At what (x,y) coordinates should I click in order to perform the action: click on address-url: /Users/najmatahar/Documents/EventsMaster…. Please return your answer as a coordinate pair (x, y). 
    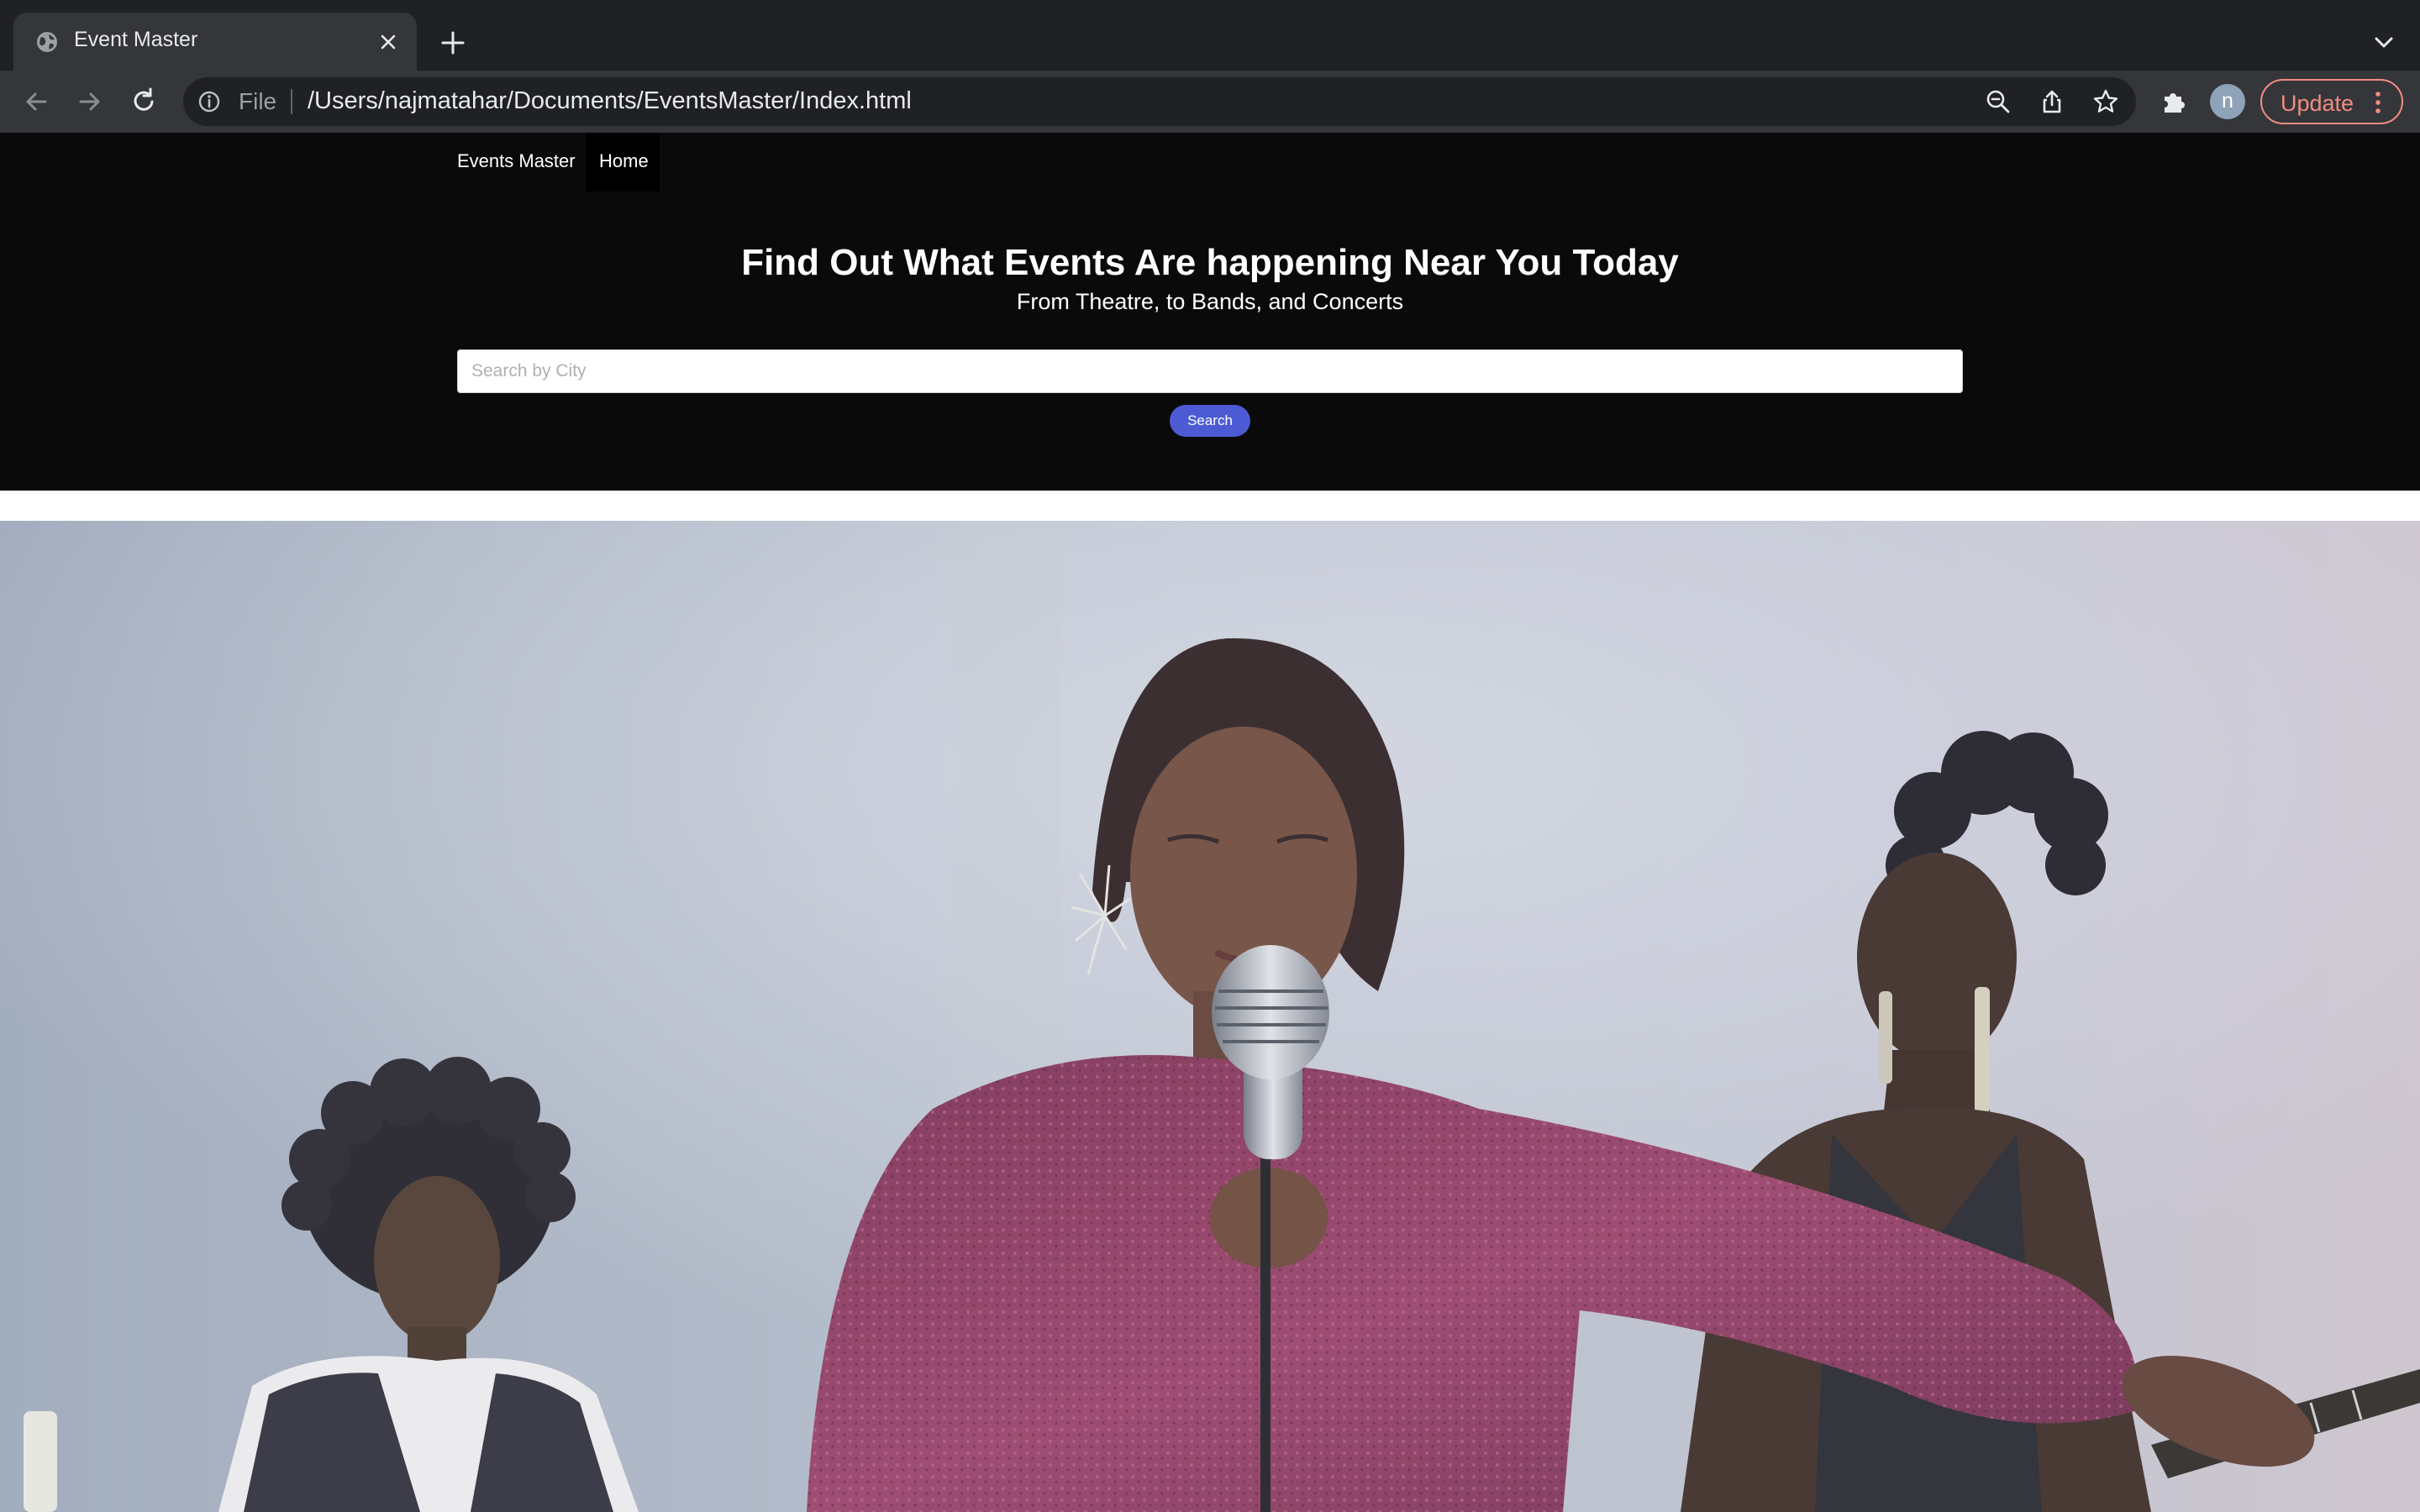
    Looking at the image, I should click on (610, 101).